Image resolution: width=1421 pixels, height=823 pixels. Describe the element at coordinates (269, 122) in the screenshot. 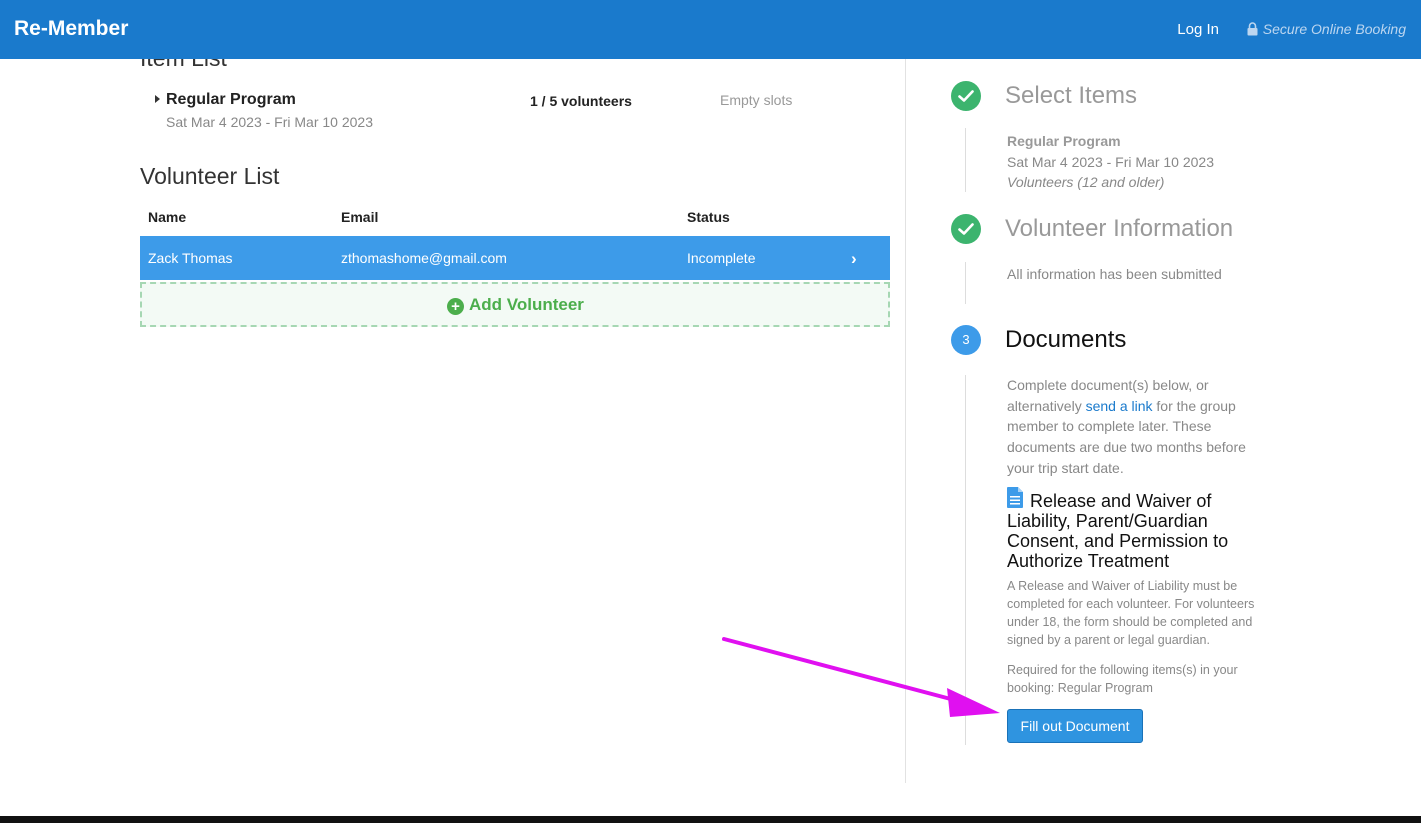

I see `item-dates: Sat Mar 4 2023 - Fri Mar 10 2023` at that location.